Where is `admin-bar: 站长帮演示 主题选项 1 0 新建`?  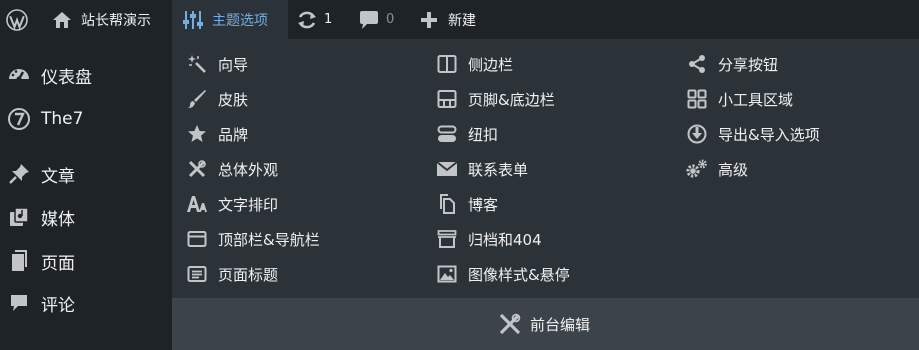
admin-bar: 站长帮演示 主题选项 1 0 新建 is located at coordinates (459, 19).